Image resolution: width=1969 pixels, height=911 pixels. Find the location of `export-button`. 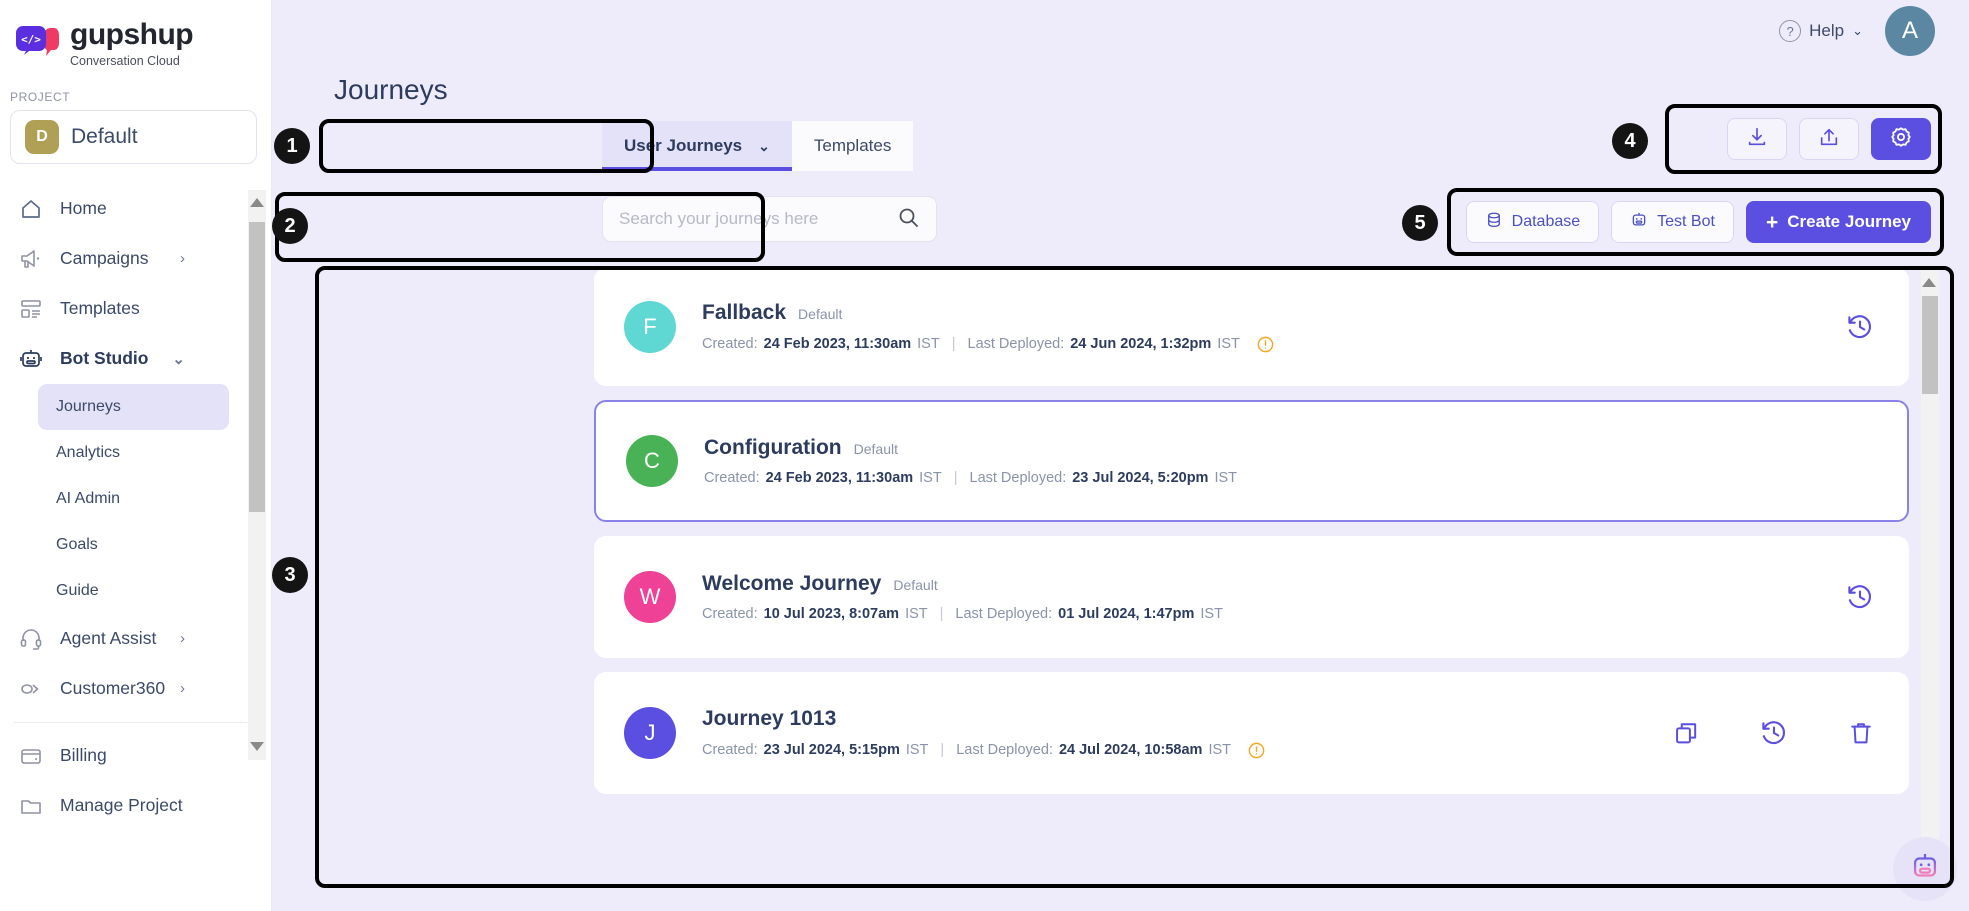

export-button is located at coordinates (1829, 139).